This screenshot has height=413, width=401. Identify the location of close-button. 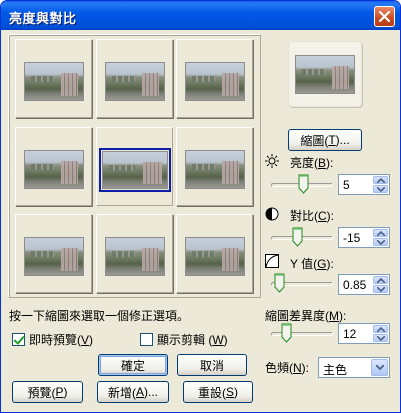
(384, 16).